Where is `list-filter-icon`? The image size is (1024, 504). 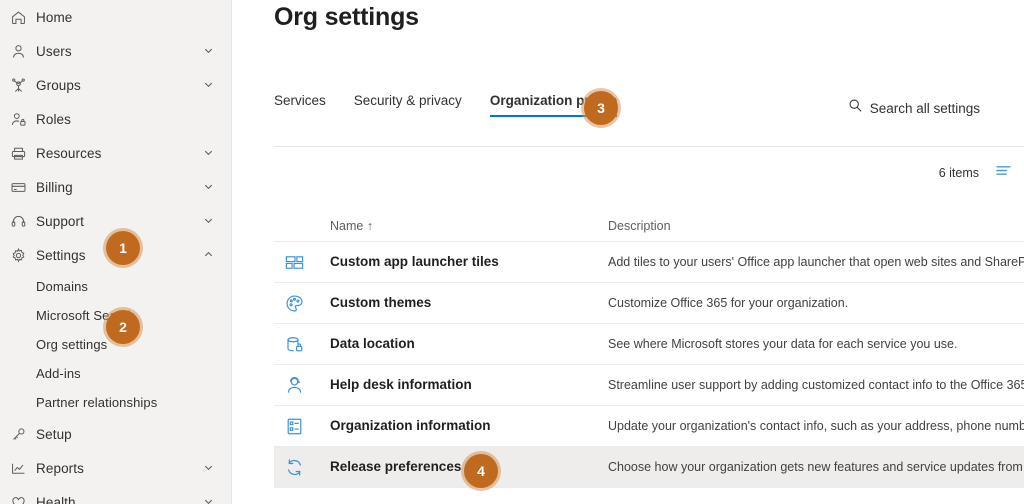 list-filter-icon is located at coordinates (1003, 173).